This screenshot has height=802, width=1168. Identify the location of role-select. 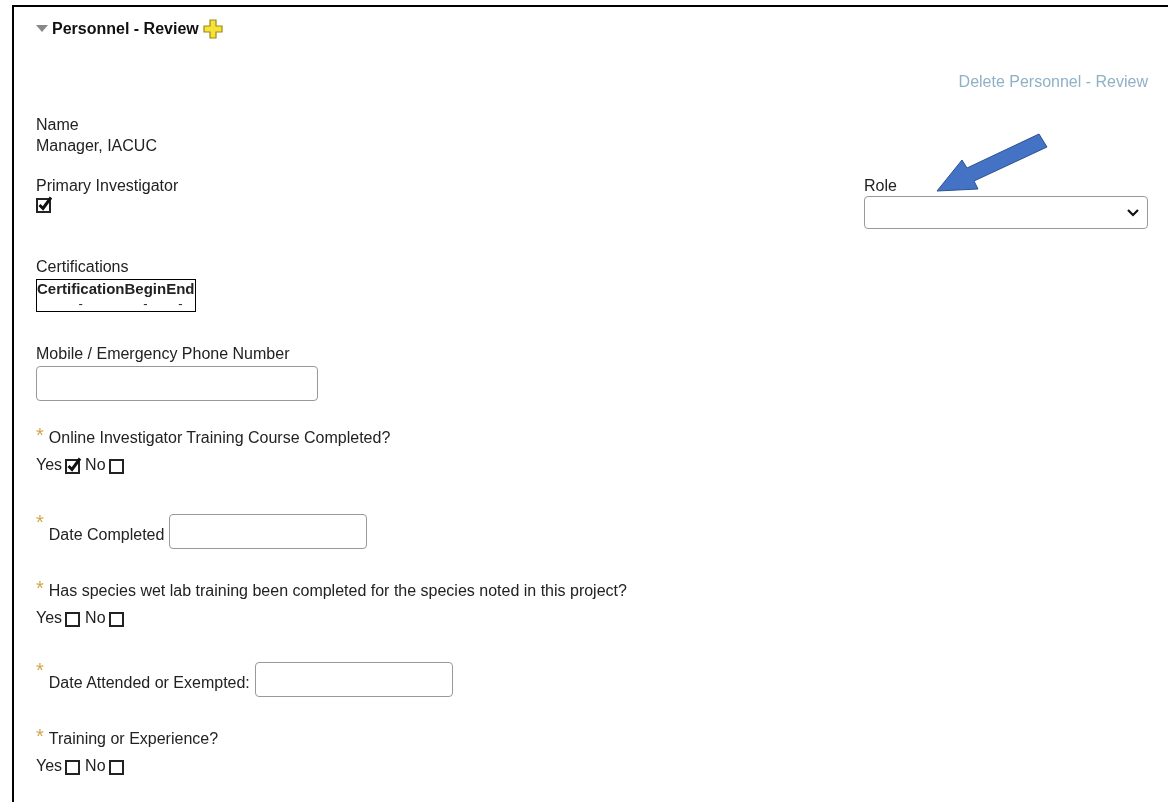
(1006, 212).